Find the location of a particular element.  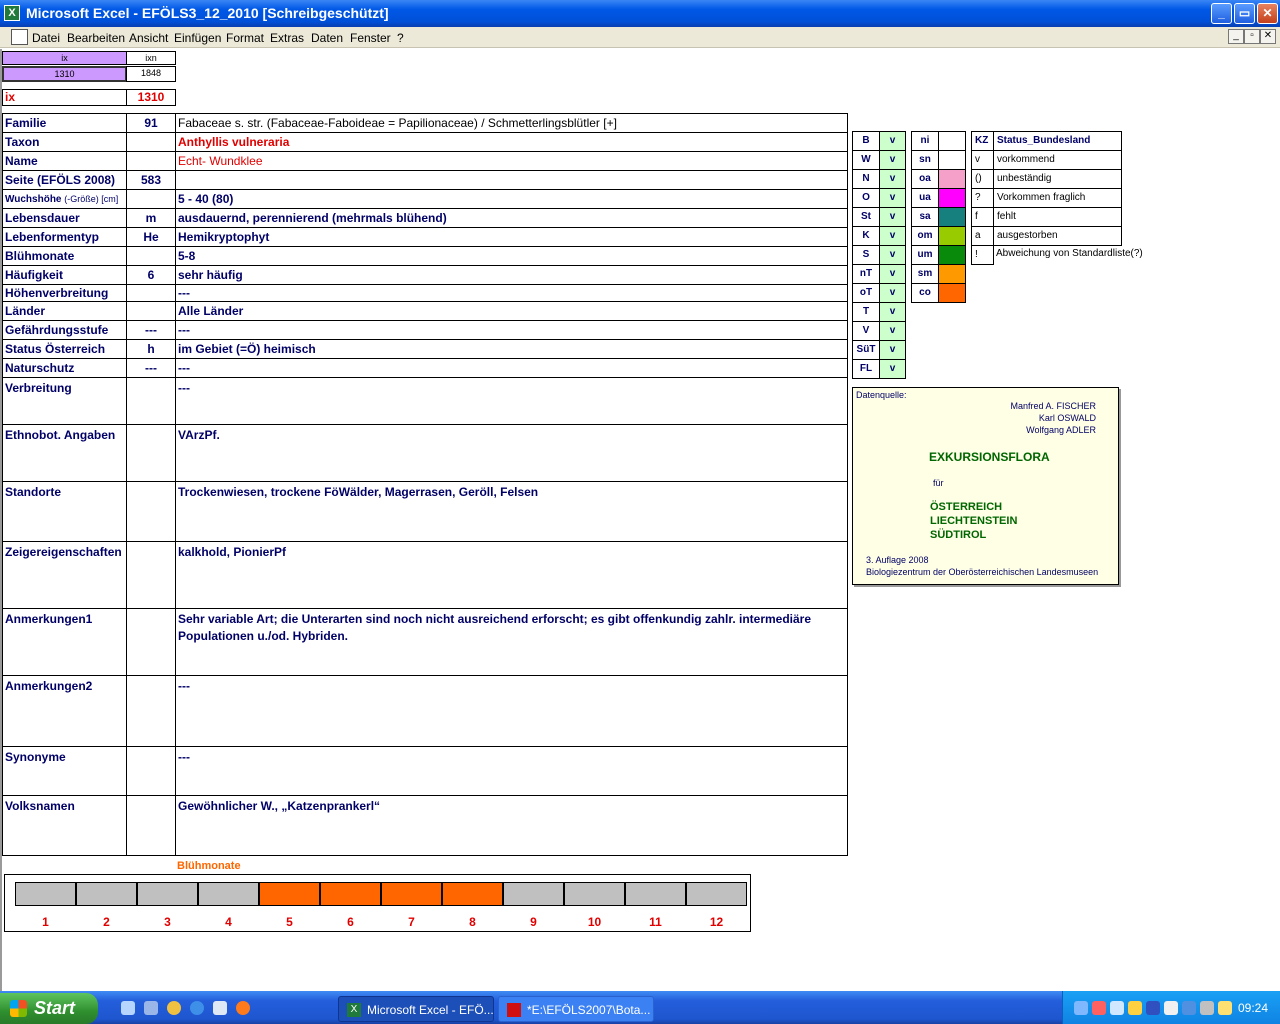

menu-daten: Daten is located at coordinates (327, 38).